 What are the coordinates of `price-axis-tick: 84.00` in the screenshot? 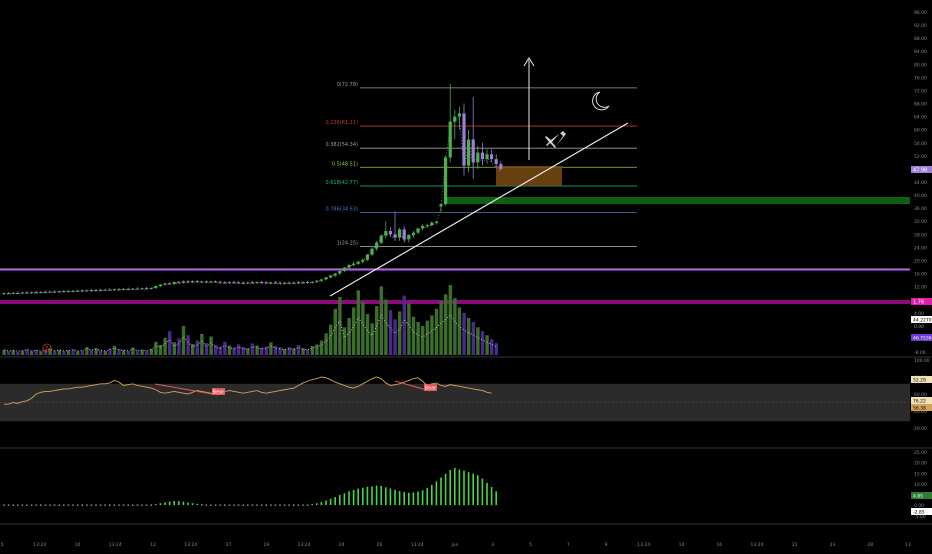 It's located at (920, 52).